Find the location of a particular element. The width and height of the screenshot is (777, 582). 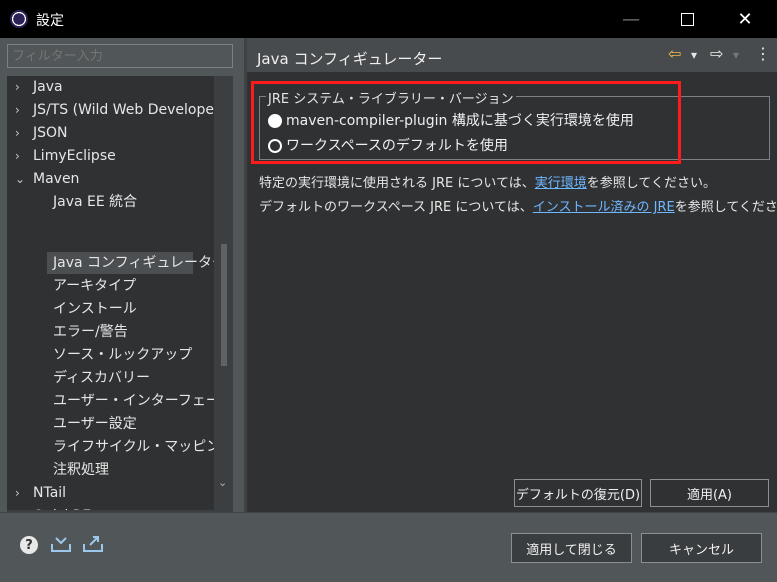

tree-item-label: LimyEclipse is located at coordinates (74, 156).